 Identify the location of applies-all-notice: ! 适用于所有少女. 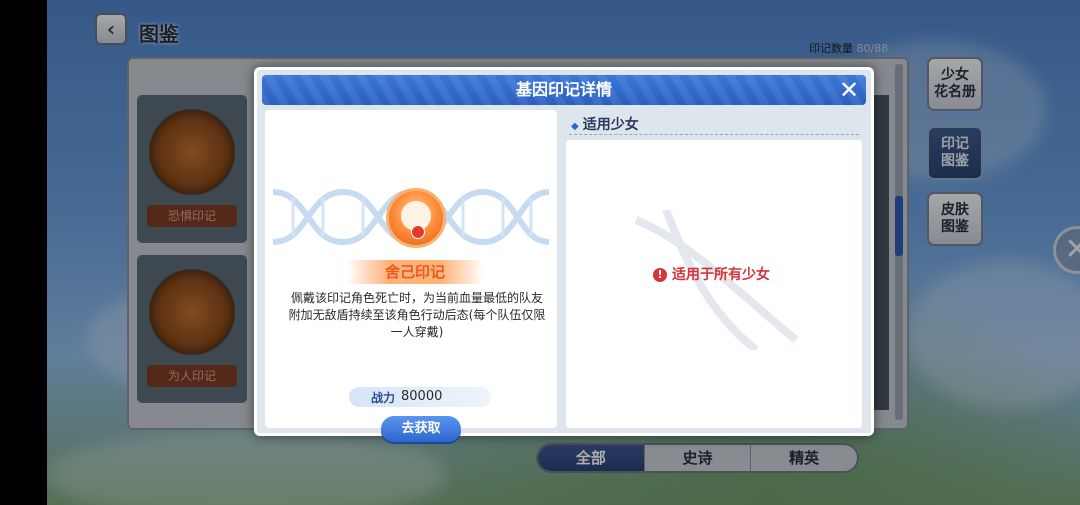
(711, 274).